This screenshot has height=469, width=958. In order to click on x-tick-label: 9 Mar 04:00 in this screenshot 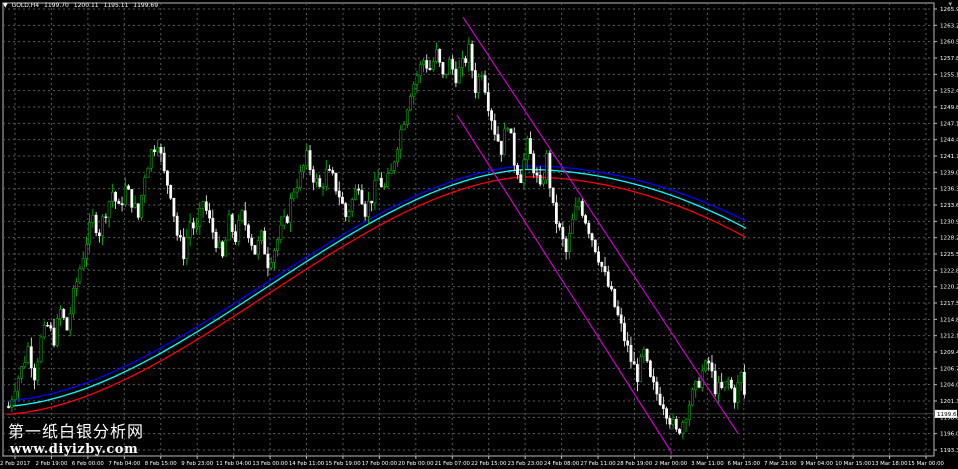, I will do `click(816, 464)`.